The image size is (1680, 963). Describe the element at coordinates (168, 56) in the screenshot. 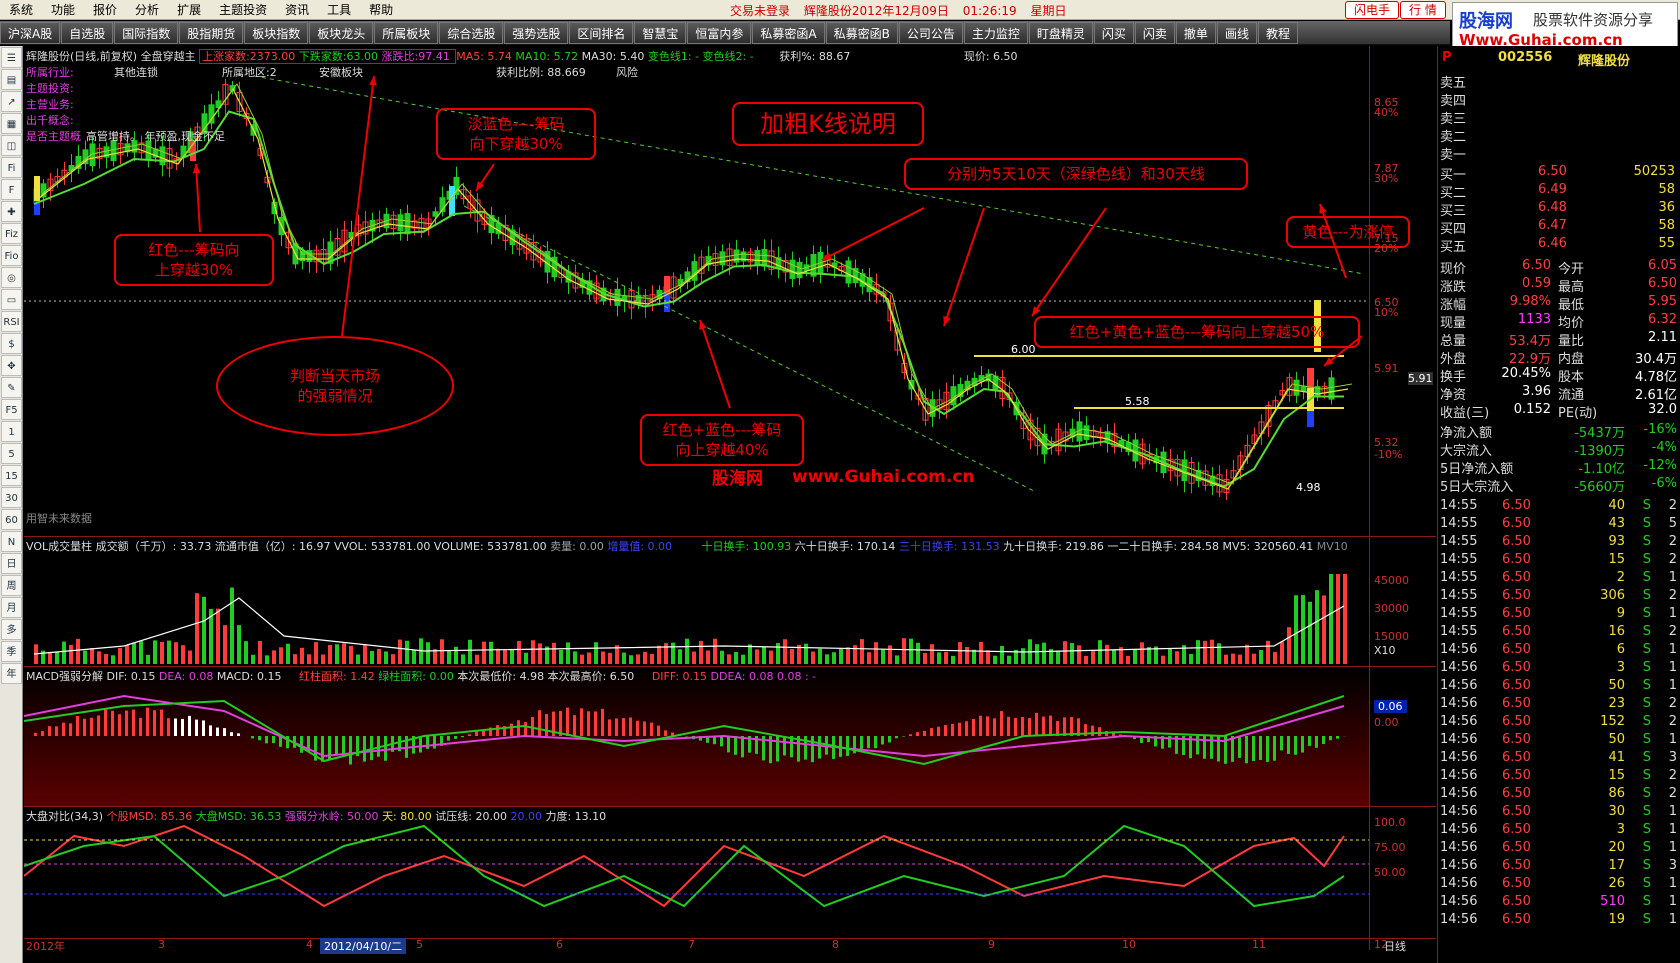

I see `indicator-name: 全盘穿越主` at that location.